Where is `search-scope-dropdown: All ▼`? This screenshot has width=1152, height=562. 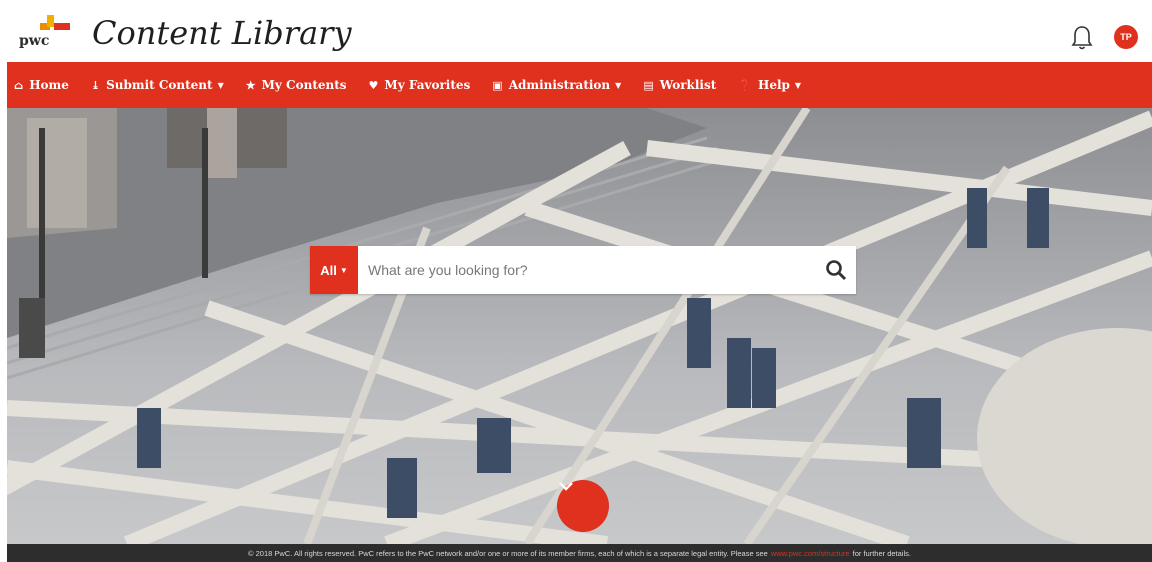
search-scope-dropdown: All ▼ is located at coordinates (334, 270).